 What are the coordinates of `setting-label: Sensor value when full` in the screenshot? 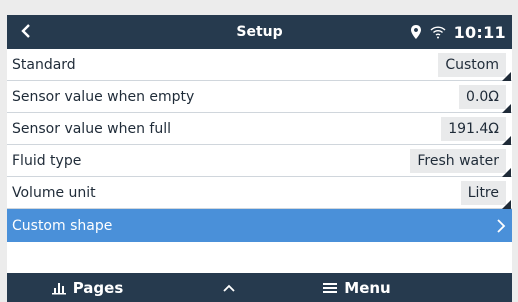 It's located at (91, 128).